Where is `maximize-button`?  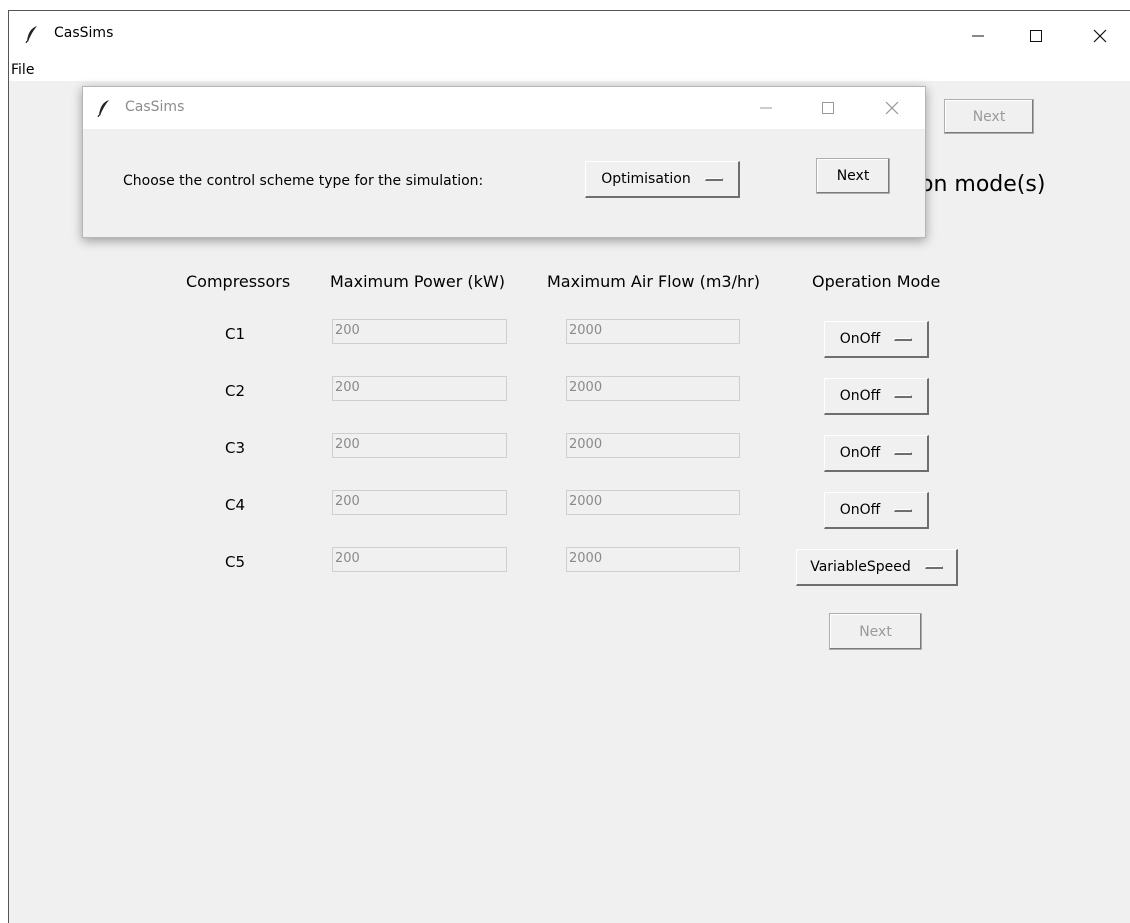
maximize-button is located at coordinates (1036, 36).